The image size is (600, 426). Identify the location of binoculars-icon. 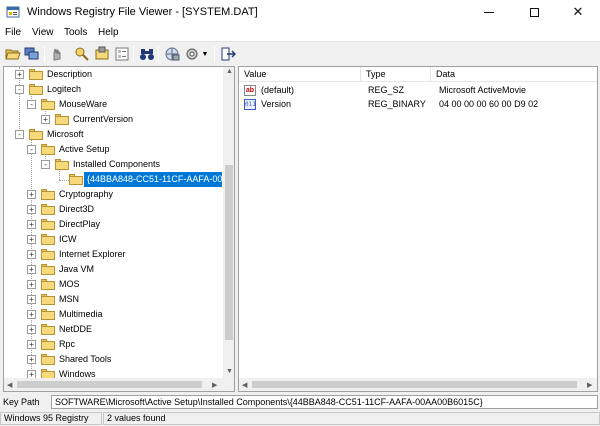
(147, 54).